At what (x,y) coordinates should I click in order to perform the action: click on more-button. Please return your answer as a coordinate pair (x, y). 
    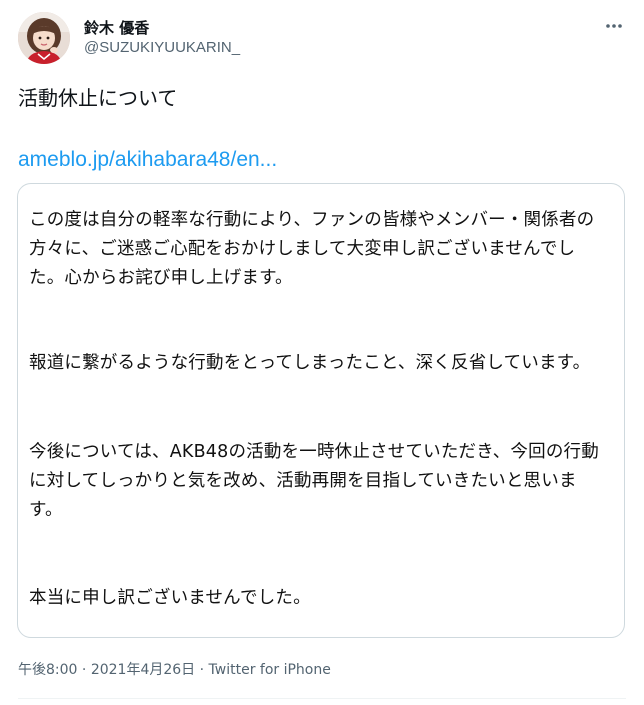
    Looking at the image, I should click on (614, 26).